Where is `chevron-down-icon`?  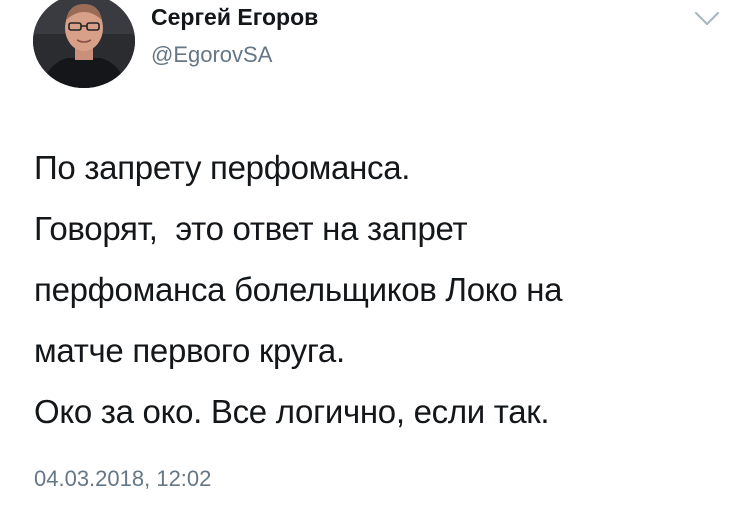 chevron-down-icon is located at coordinates (707, 18).